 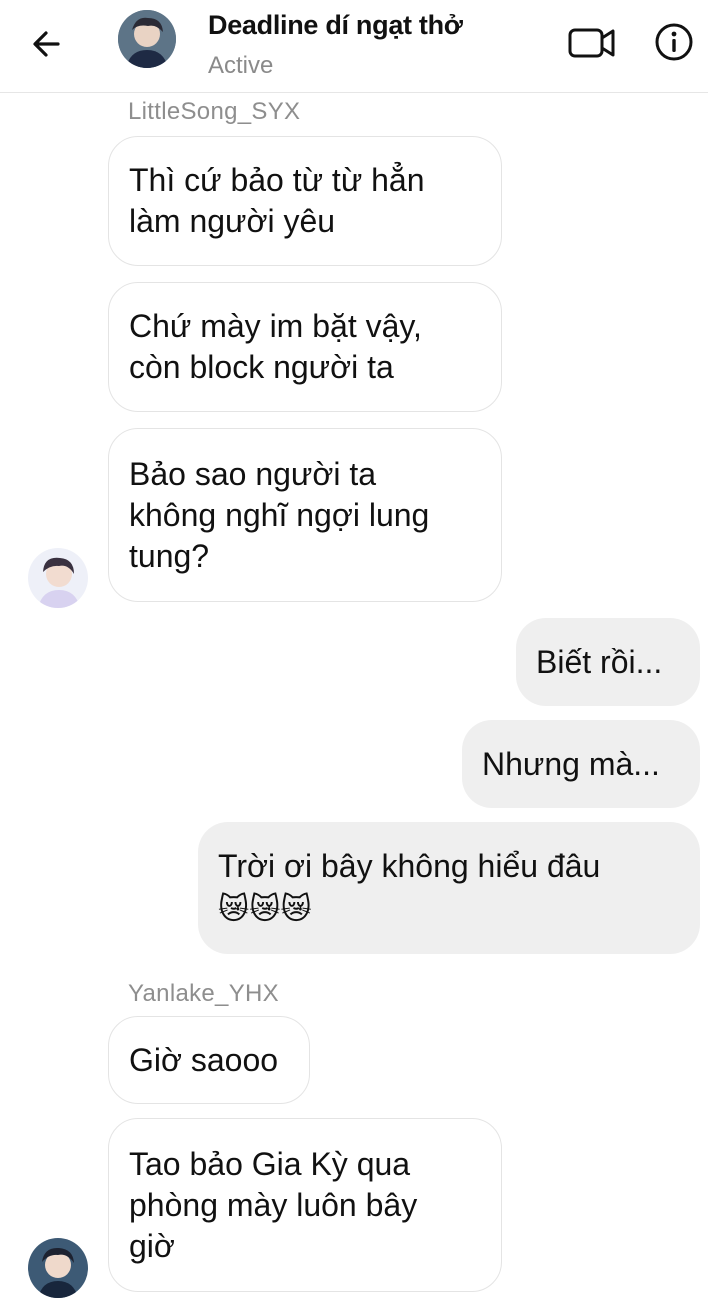 I want to click on message-text: Trời ơi bây không hiểu đâu 😿😿😿, so click(x=409, y=888).